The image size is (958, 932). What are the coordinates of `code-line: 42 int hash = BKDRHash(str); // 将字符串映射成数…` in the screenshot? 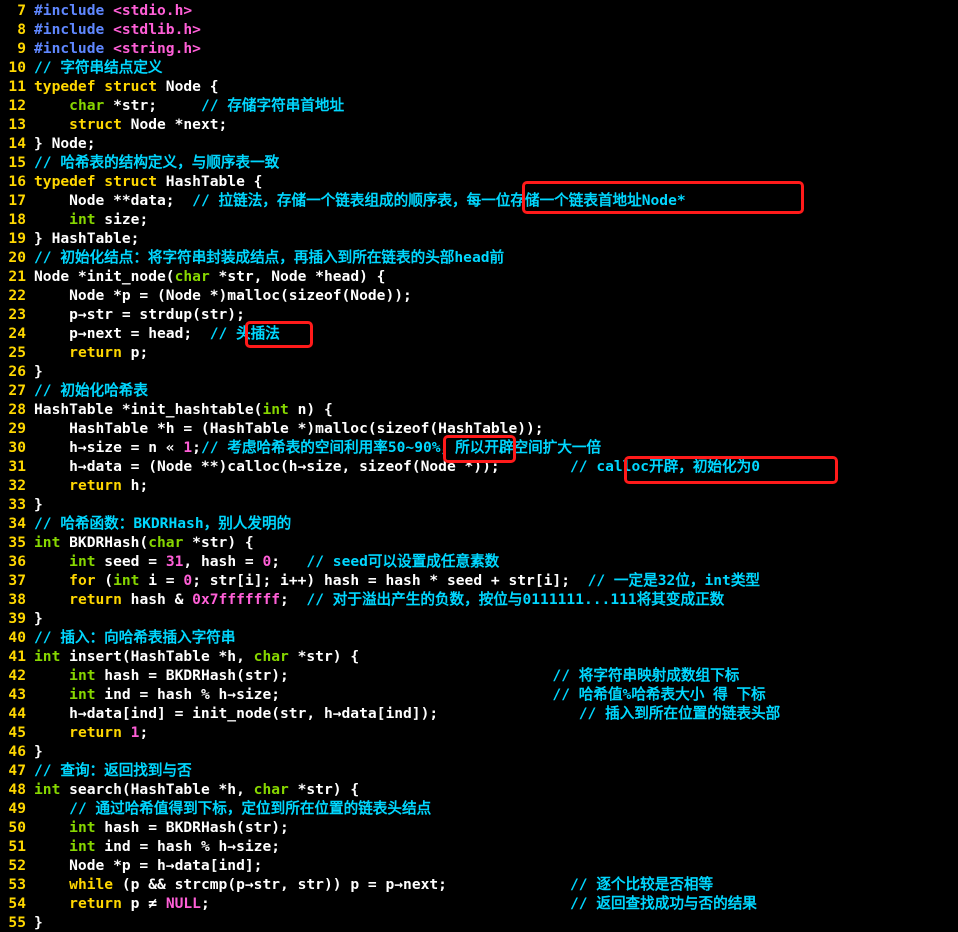 It's located at (479, 675).